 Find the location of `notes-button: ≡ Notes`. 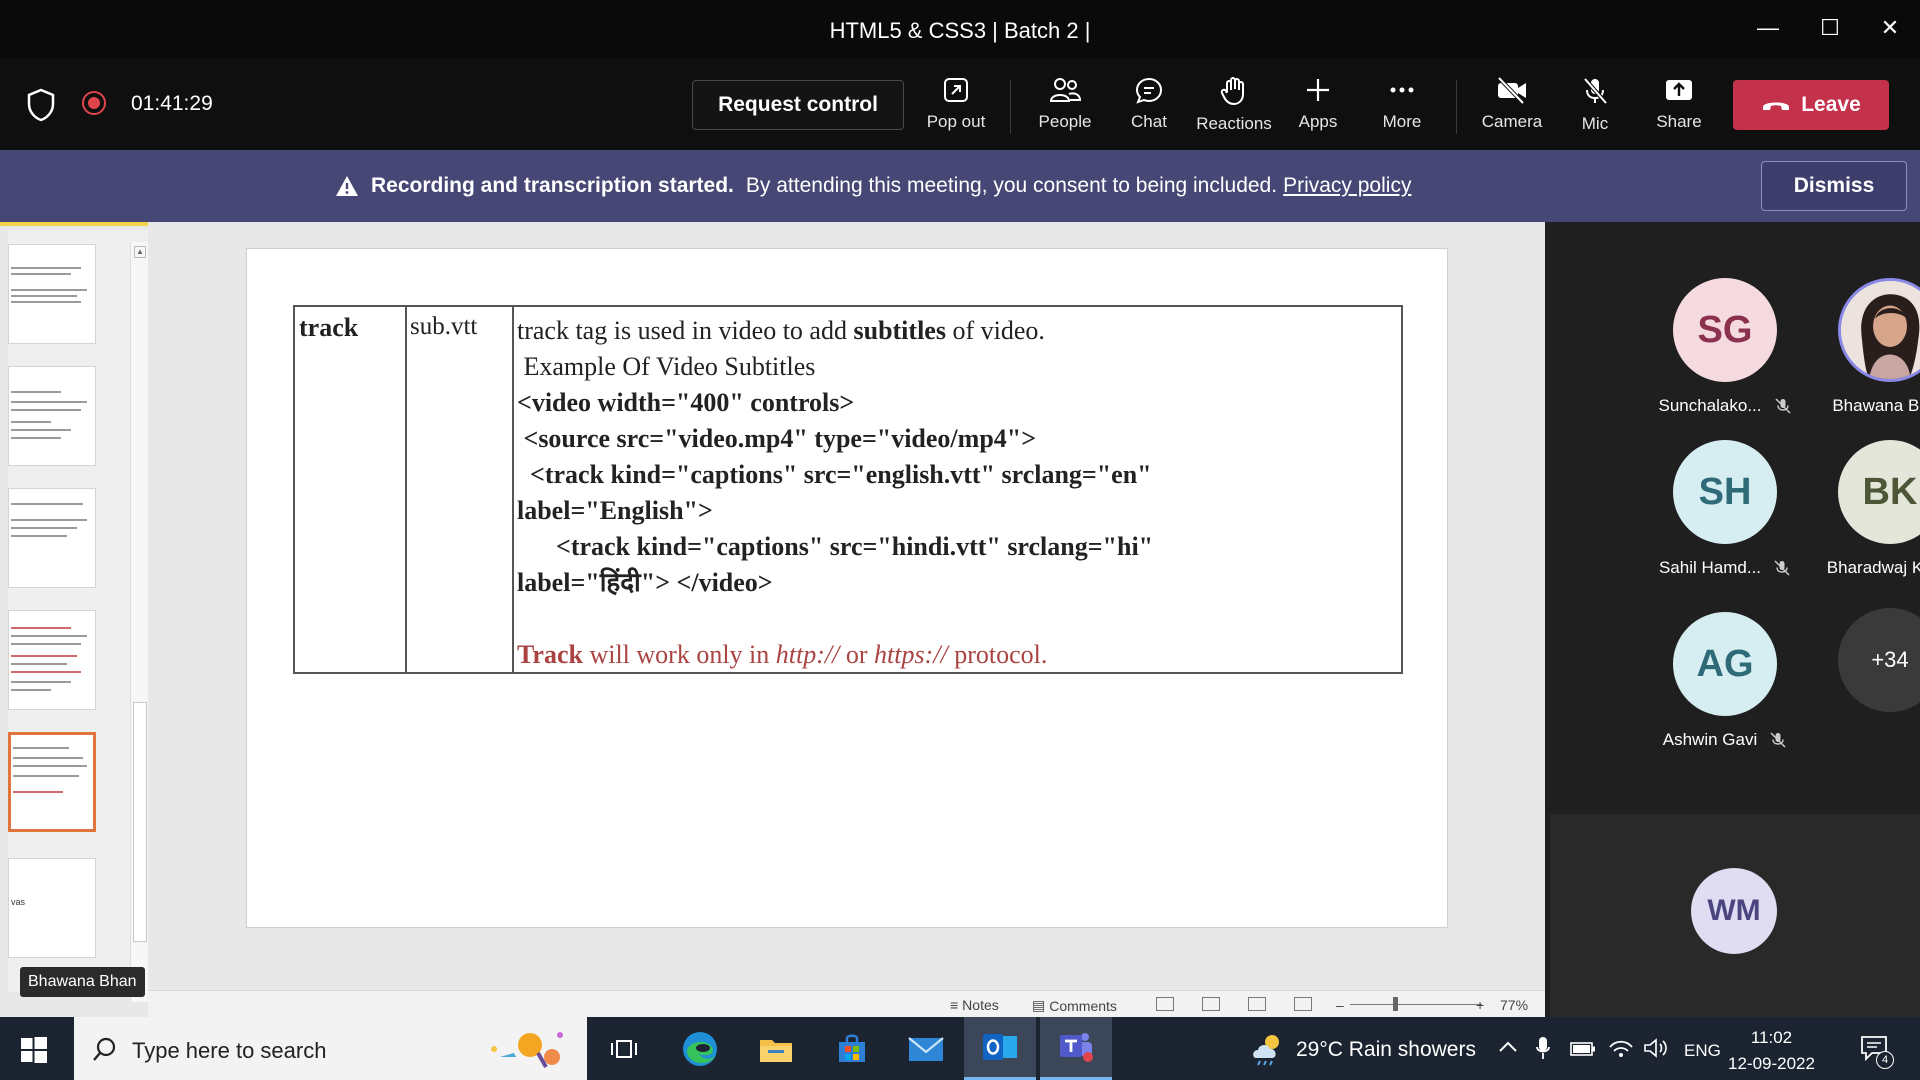

notes-button: ≡ Notes is located at coordinates (974, 1005).